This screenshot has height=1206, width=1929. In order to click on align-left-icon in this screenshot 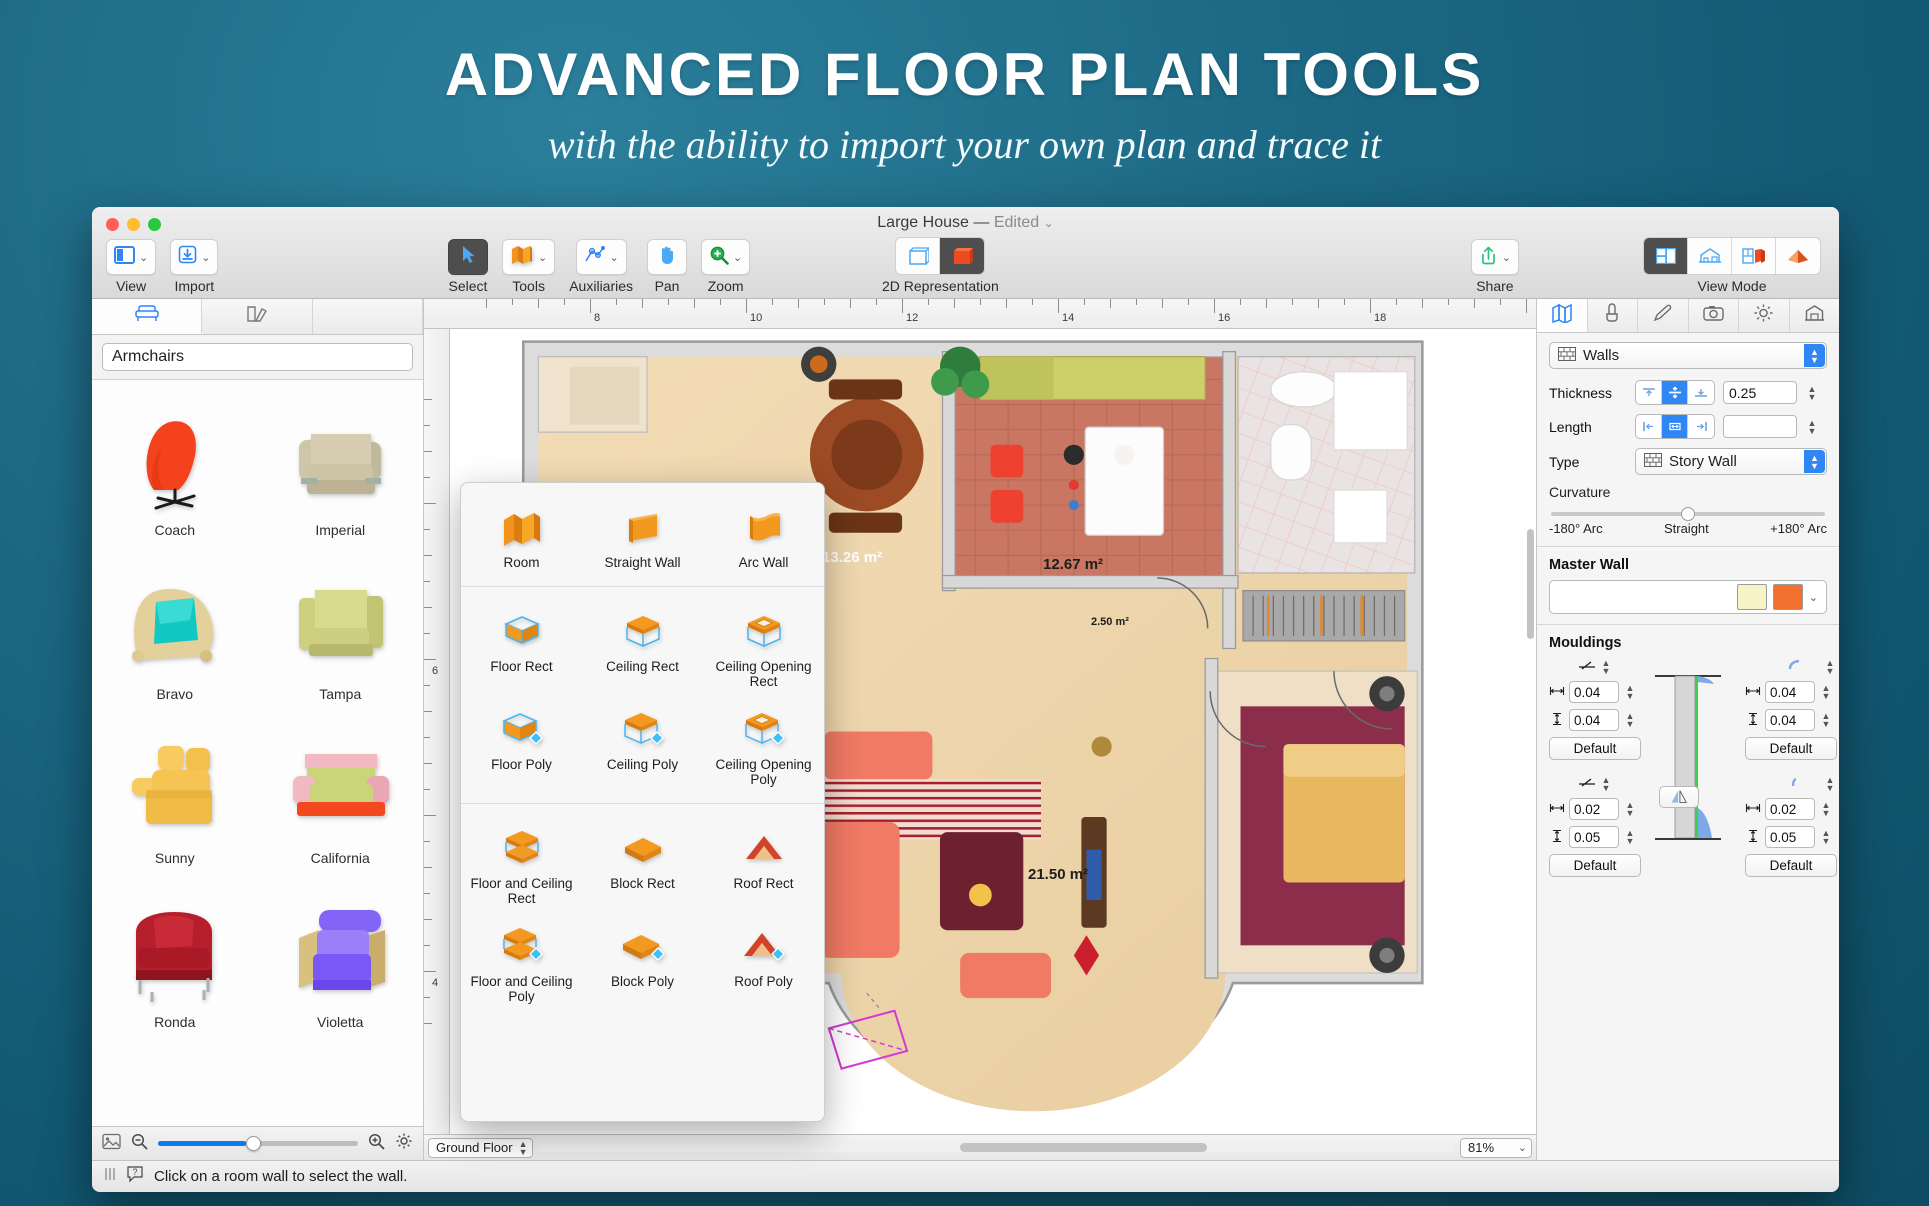, I will do `click(1649, 426)`.